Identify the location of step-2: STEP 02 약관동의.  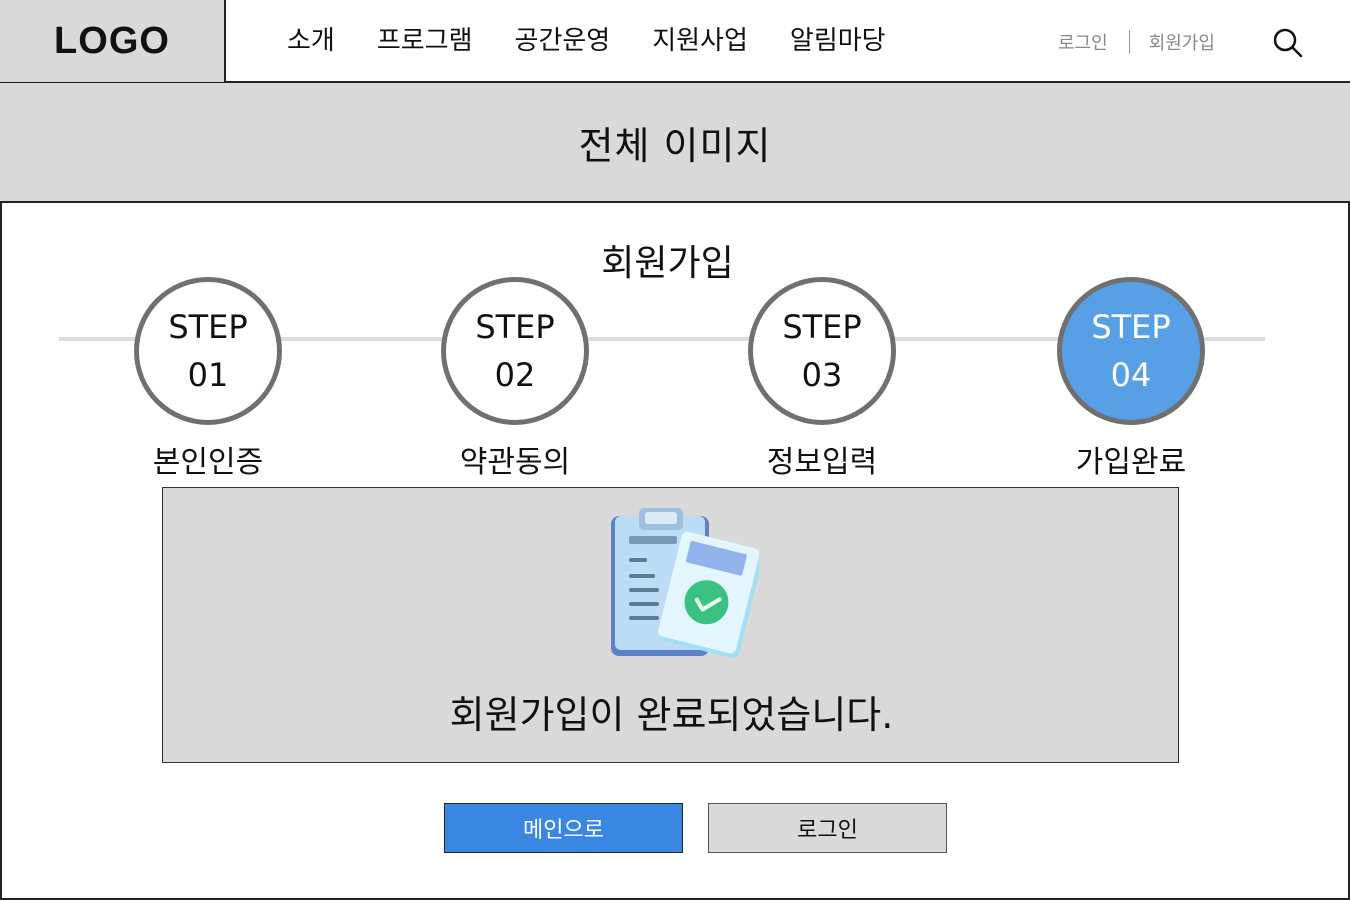
(515, 378).